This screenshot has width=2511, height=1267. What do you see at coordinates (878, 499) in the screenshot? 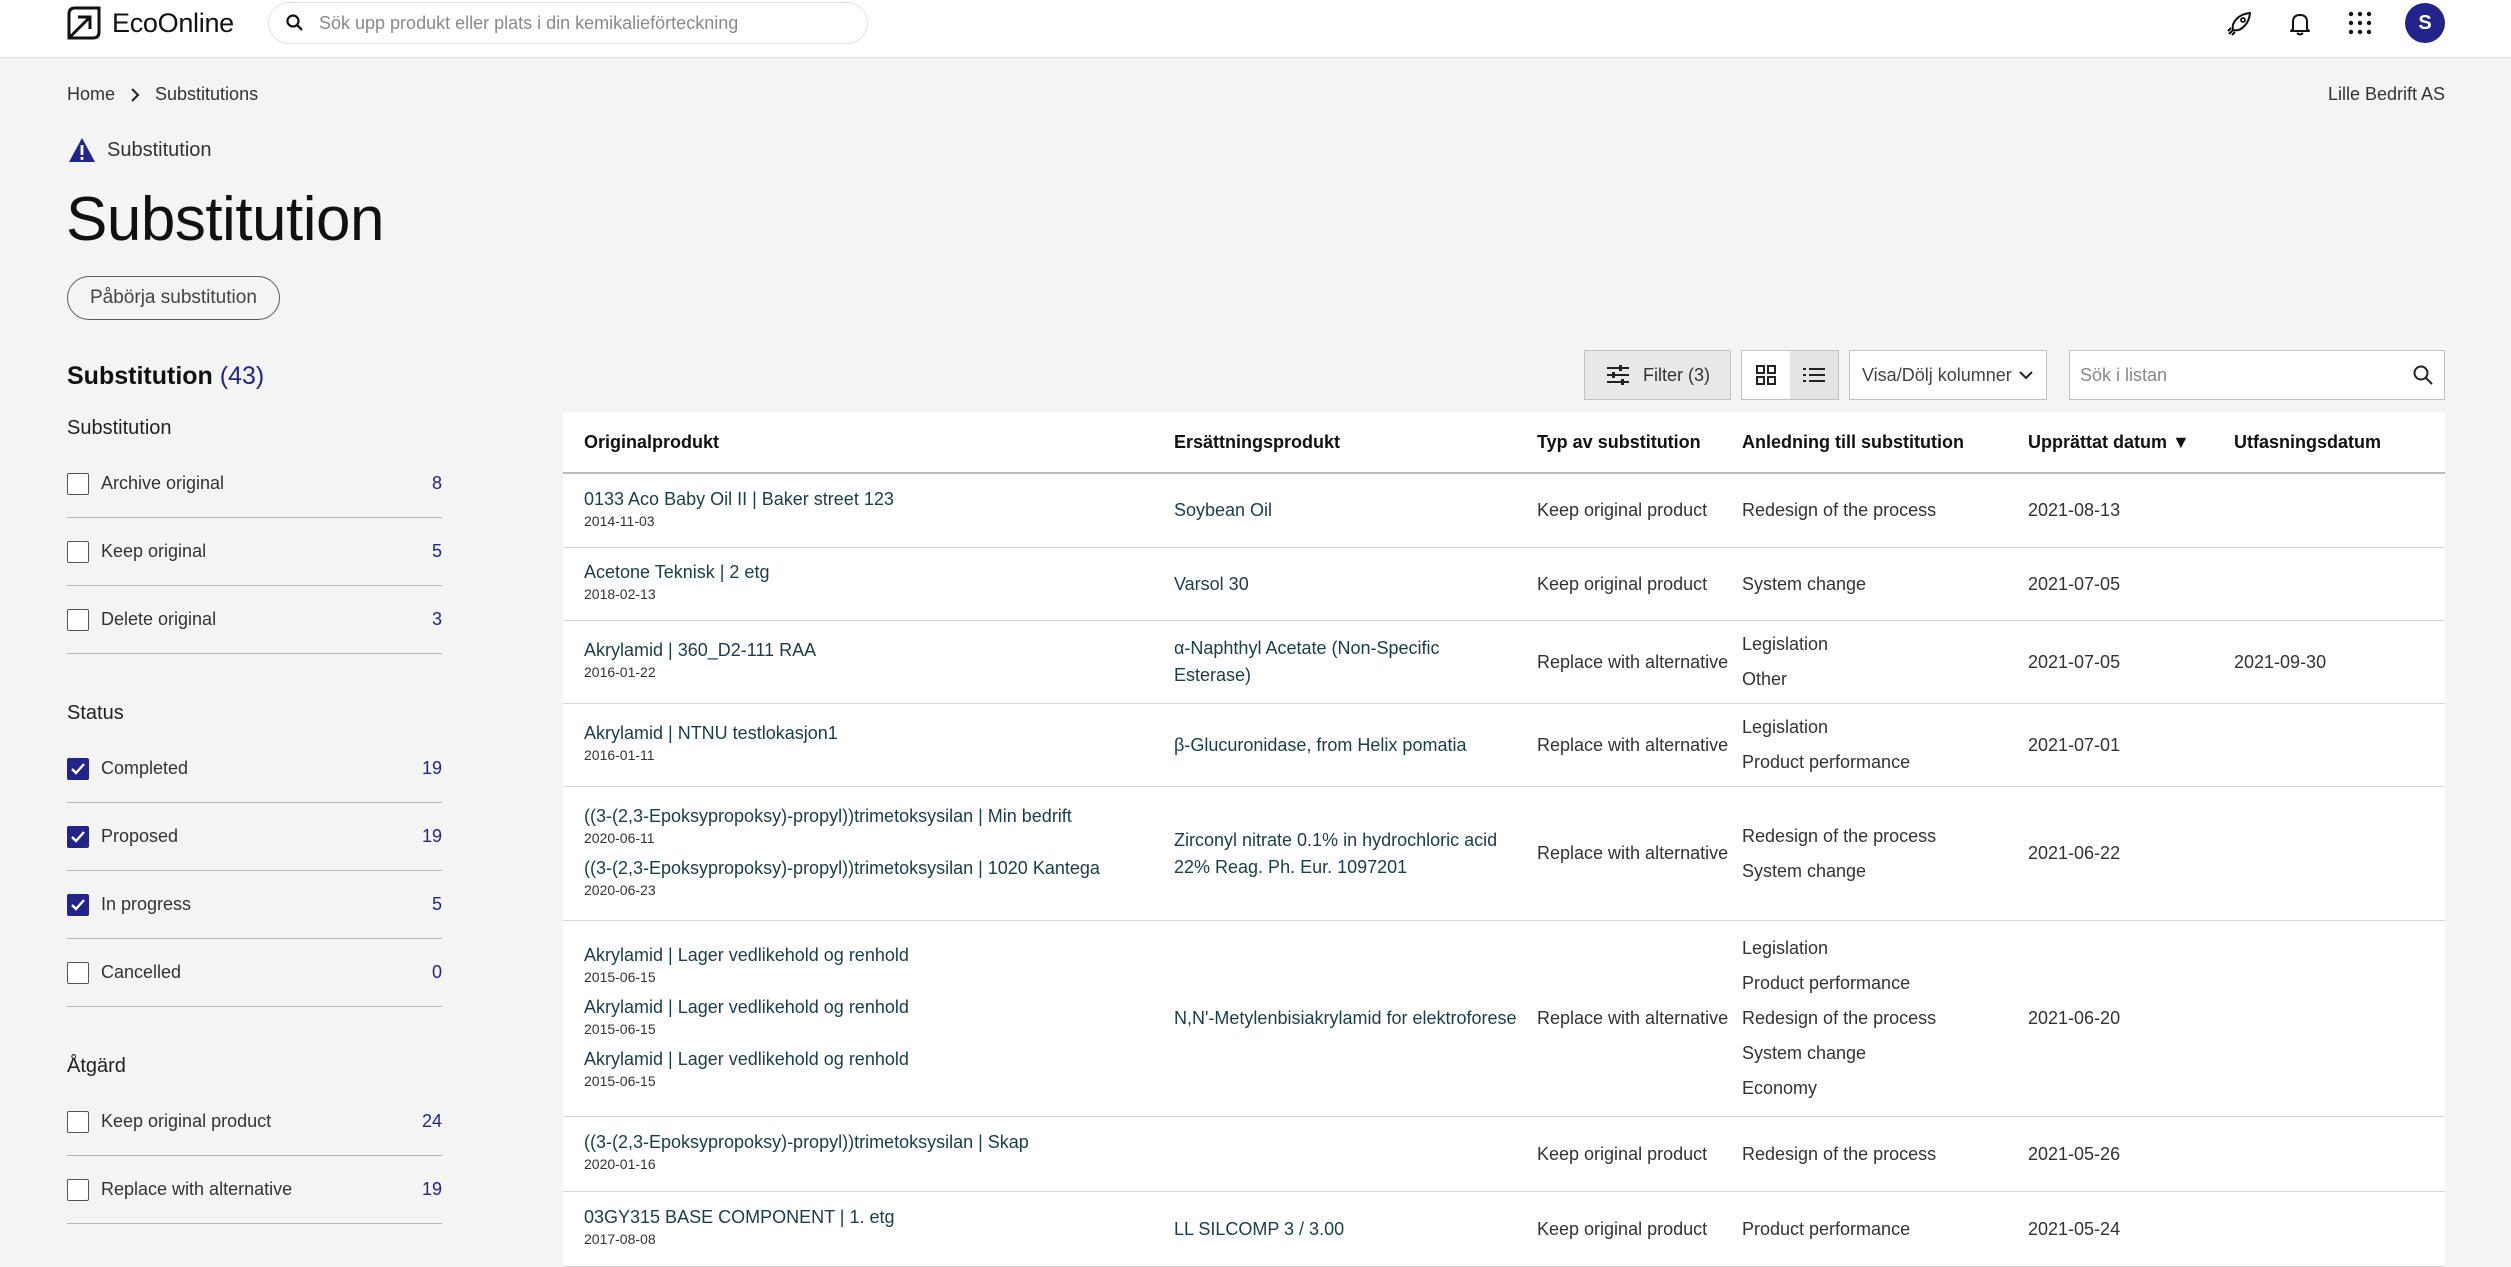
I see `original-product-link: 0133 Aco Baby Oil II | Baker street 123` at bounding box center [878, 499].